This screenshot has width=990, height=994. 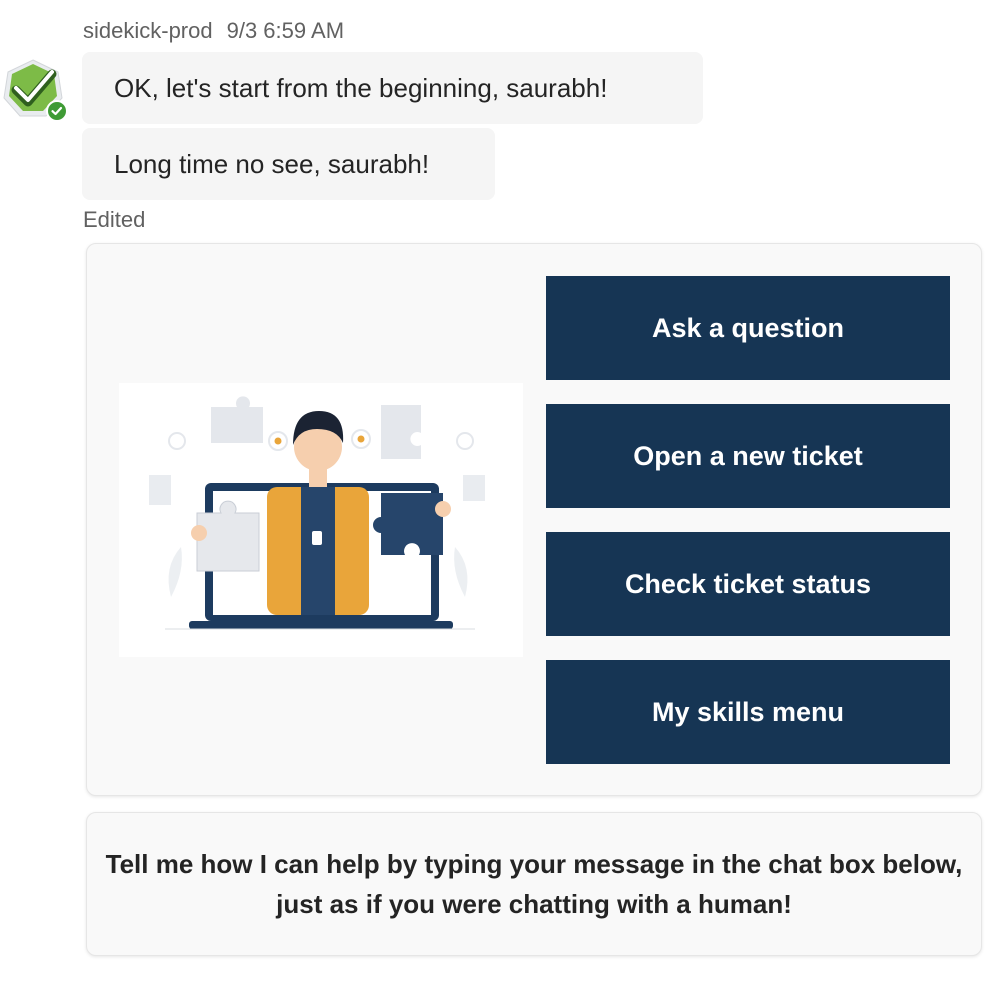 I want to click on edited-label: Edited, so click(x=114, y=219).